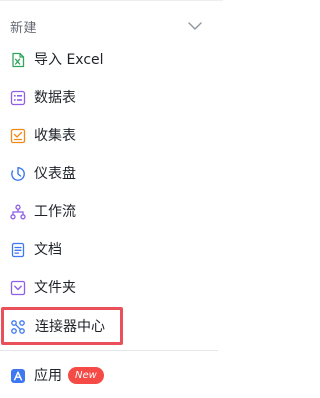  I want to click on section-title: 新建, so click(24, 28).